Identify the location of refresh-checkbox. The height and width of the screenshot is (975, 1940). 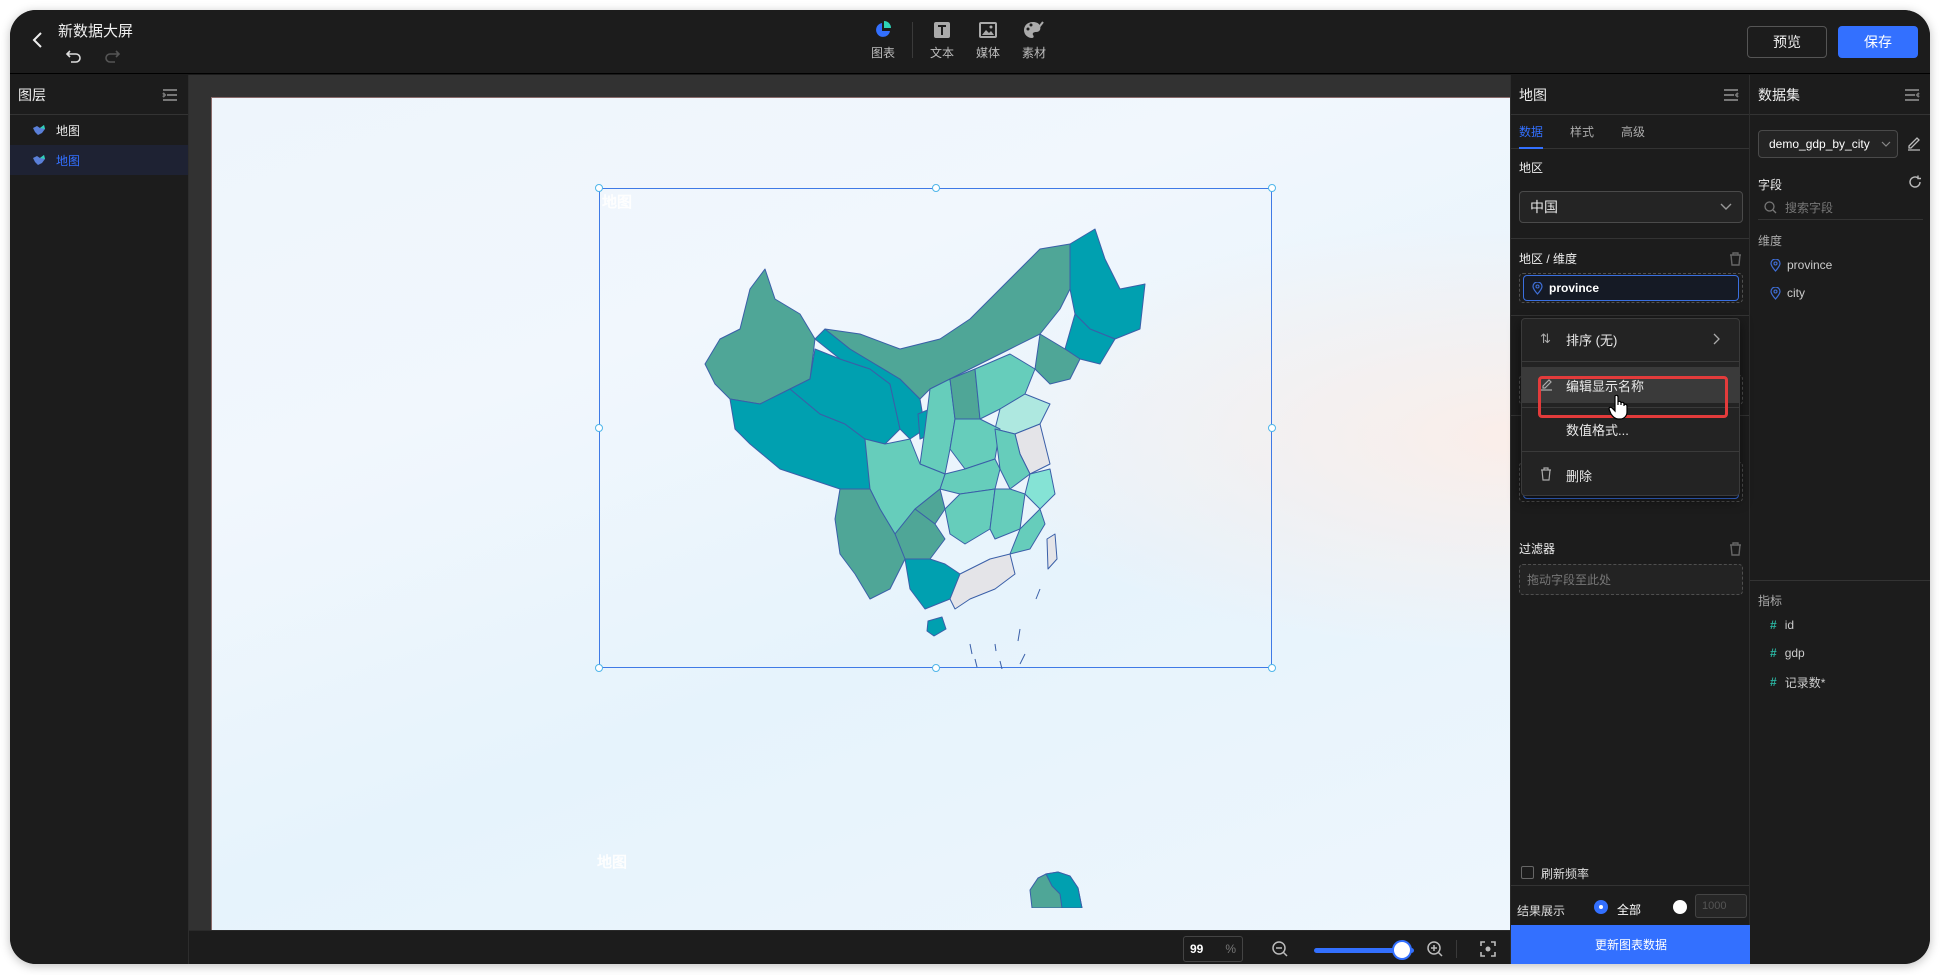
(1527, 872).